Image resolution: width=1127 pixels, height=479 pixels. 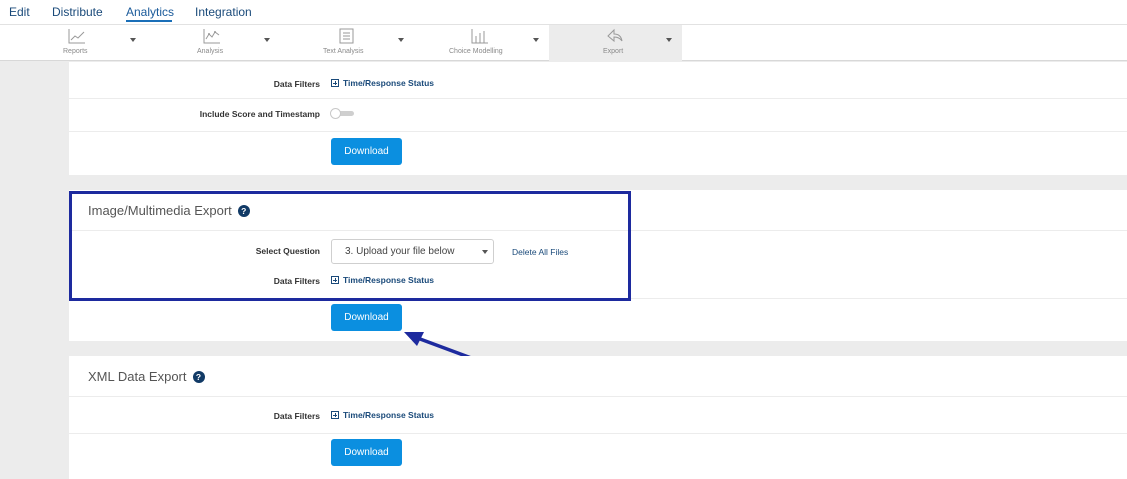 I want to click on highlight-box, so click(x=350, y=246).